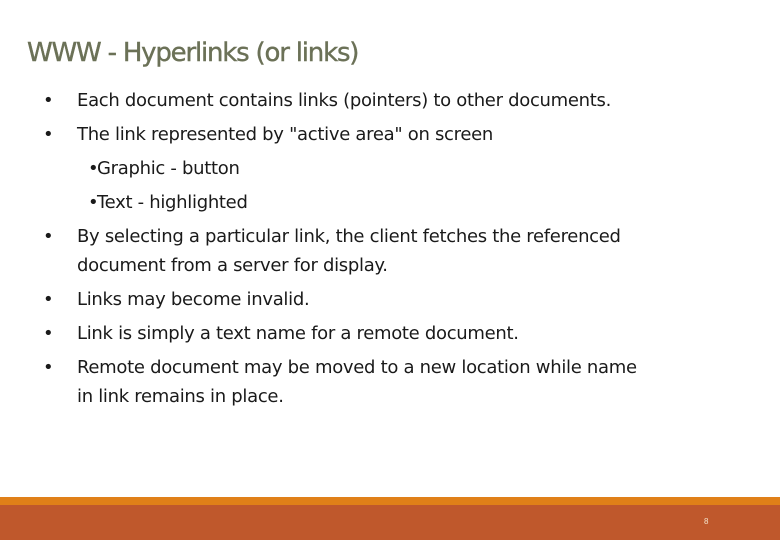  Describe the element at coordinates (168, 168) in the screenshot. I see `sub-bullet-text: Graphic - button` at that location.